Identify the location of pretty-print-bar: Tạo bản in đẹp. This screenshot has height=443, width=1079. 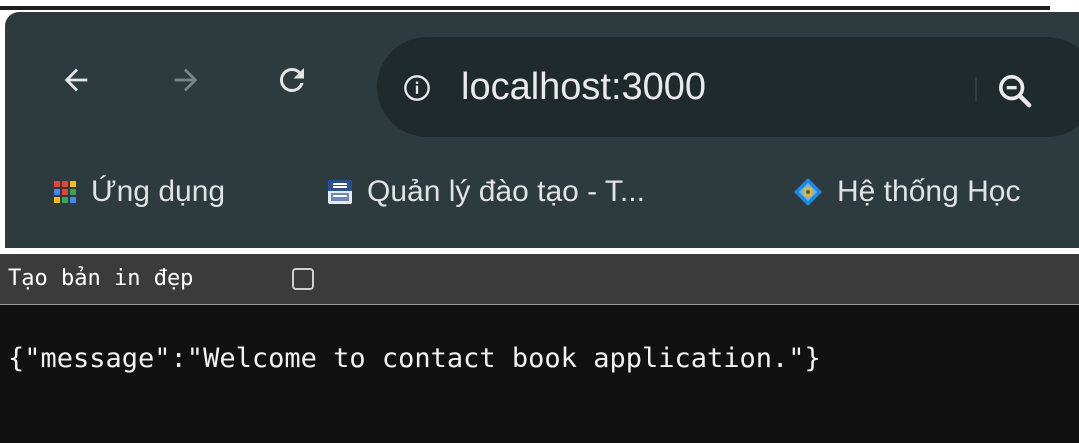
(539, 279).